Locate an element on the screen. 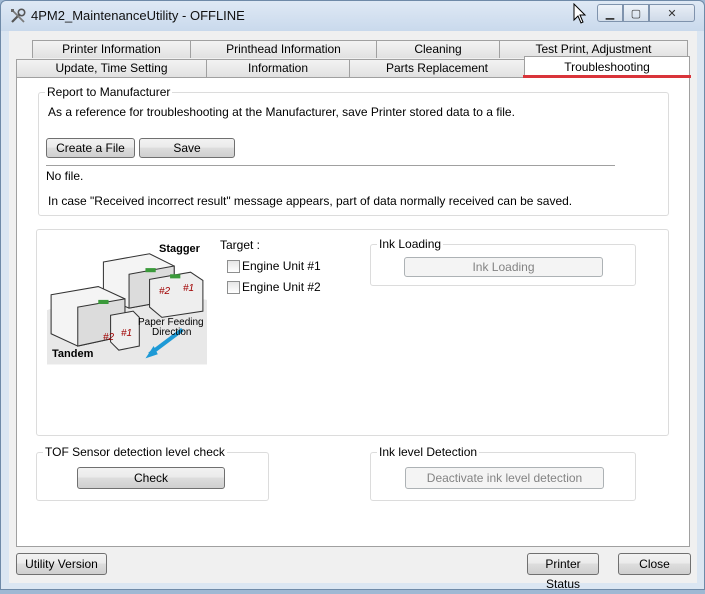  utility-version-button: Utility Version is located at coordinates (61, 564).